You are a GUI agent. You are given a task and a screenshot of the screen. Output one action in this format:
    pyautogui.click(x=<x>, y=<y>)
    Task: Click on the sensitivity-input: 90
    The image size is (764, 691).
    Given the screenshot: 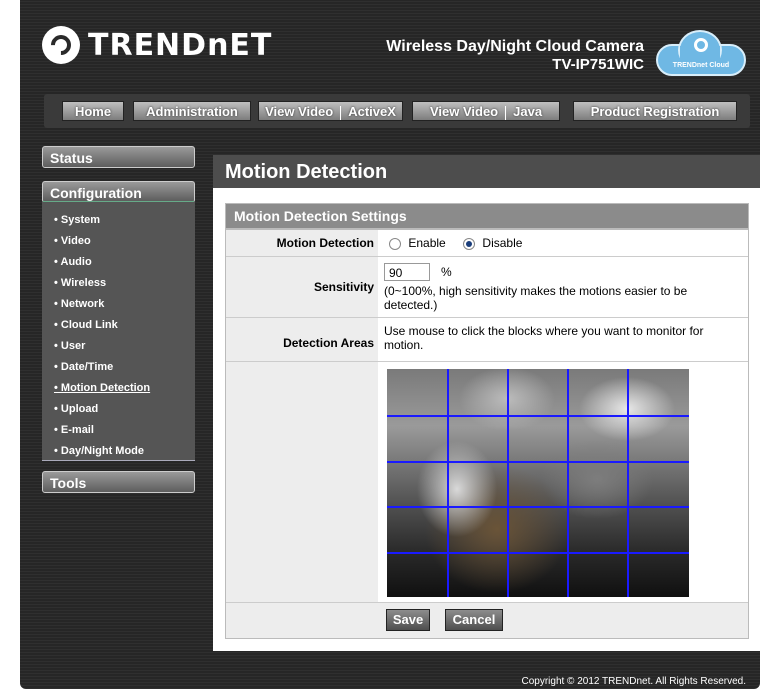 What is the action you would take?
    pyautogui.click(x=407, y=272)
    